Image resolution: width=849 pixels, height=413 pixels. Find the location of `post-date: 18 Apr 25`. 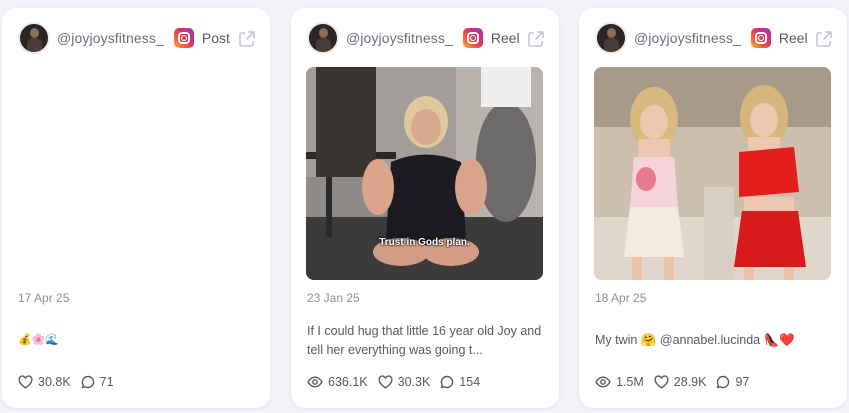

post-date: 18 Apr 25 is located at coordinates (621, 298).